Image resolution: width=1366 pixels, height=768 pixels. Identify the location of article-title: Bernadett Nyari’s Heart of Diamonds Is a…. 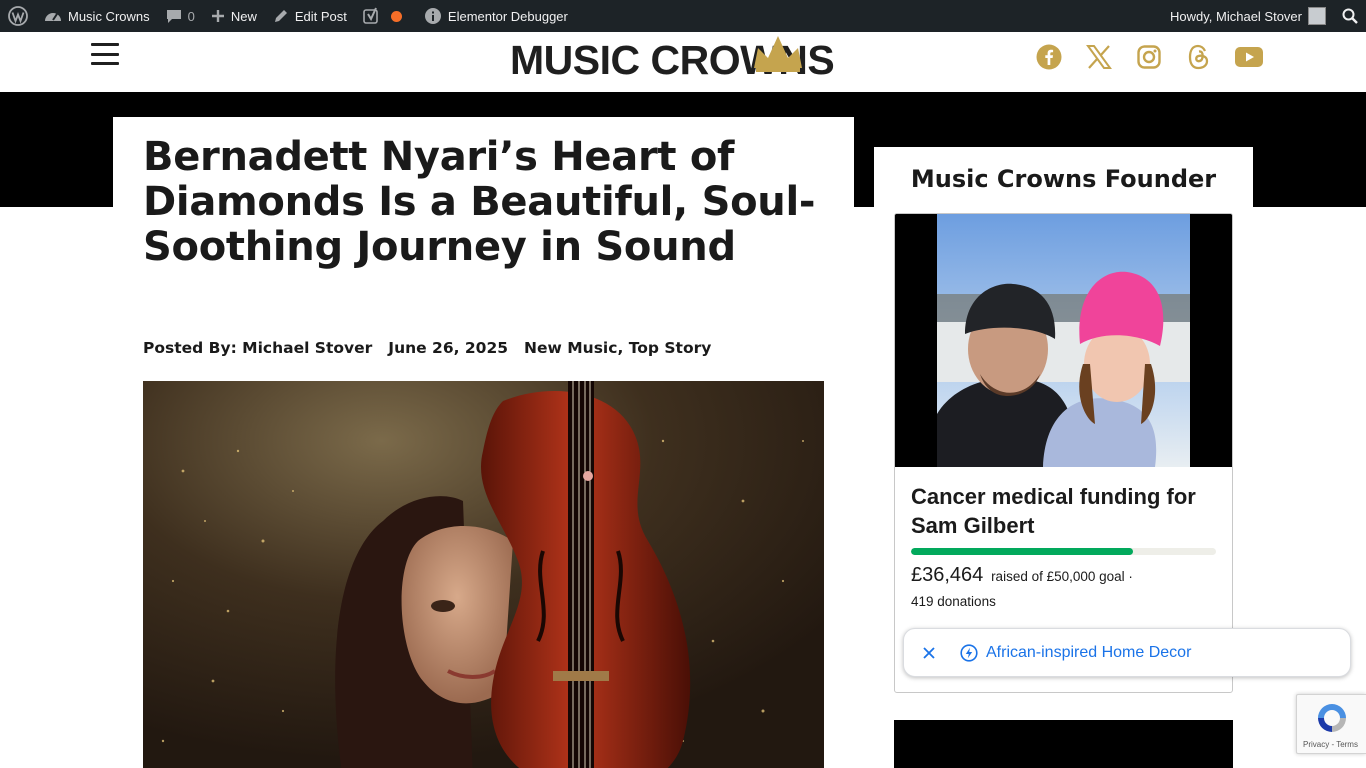
(479, 202).